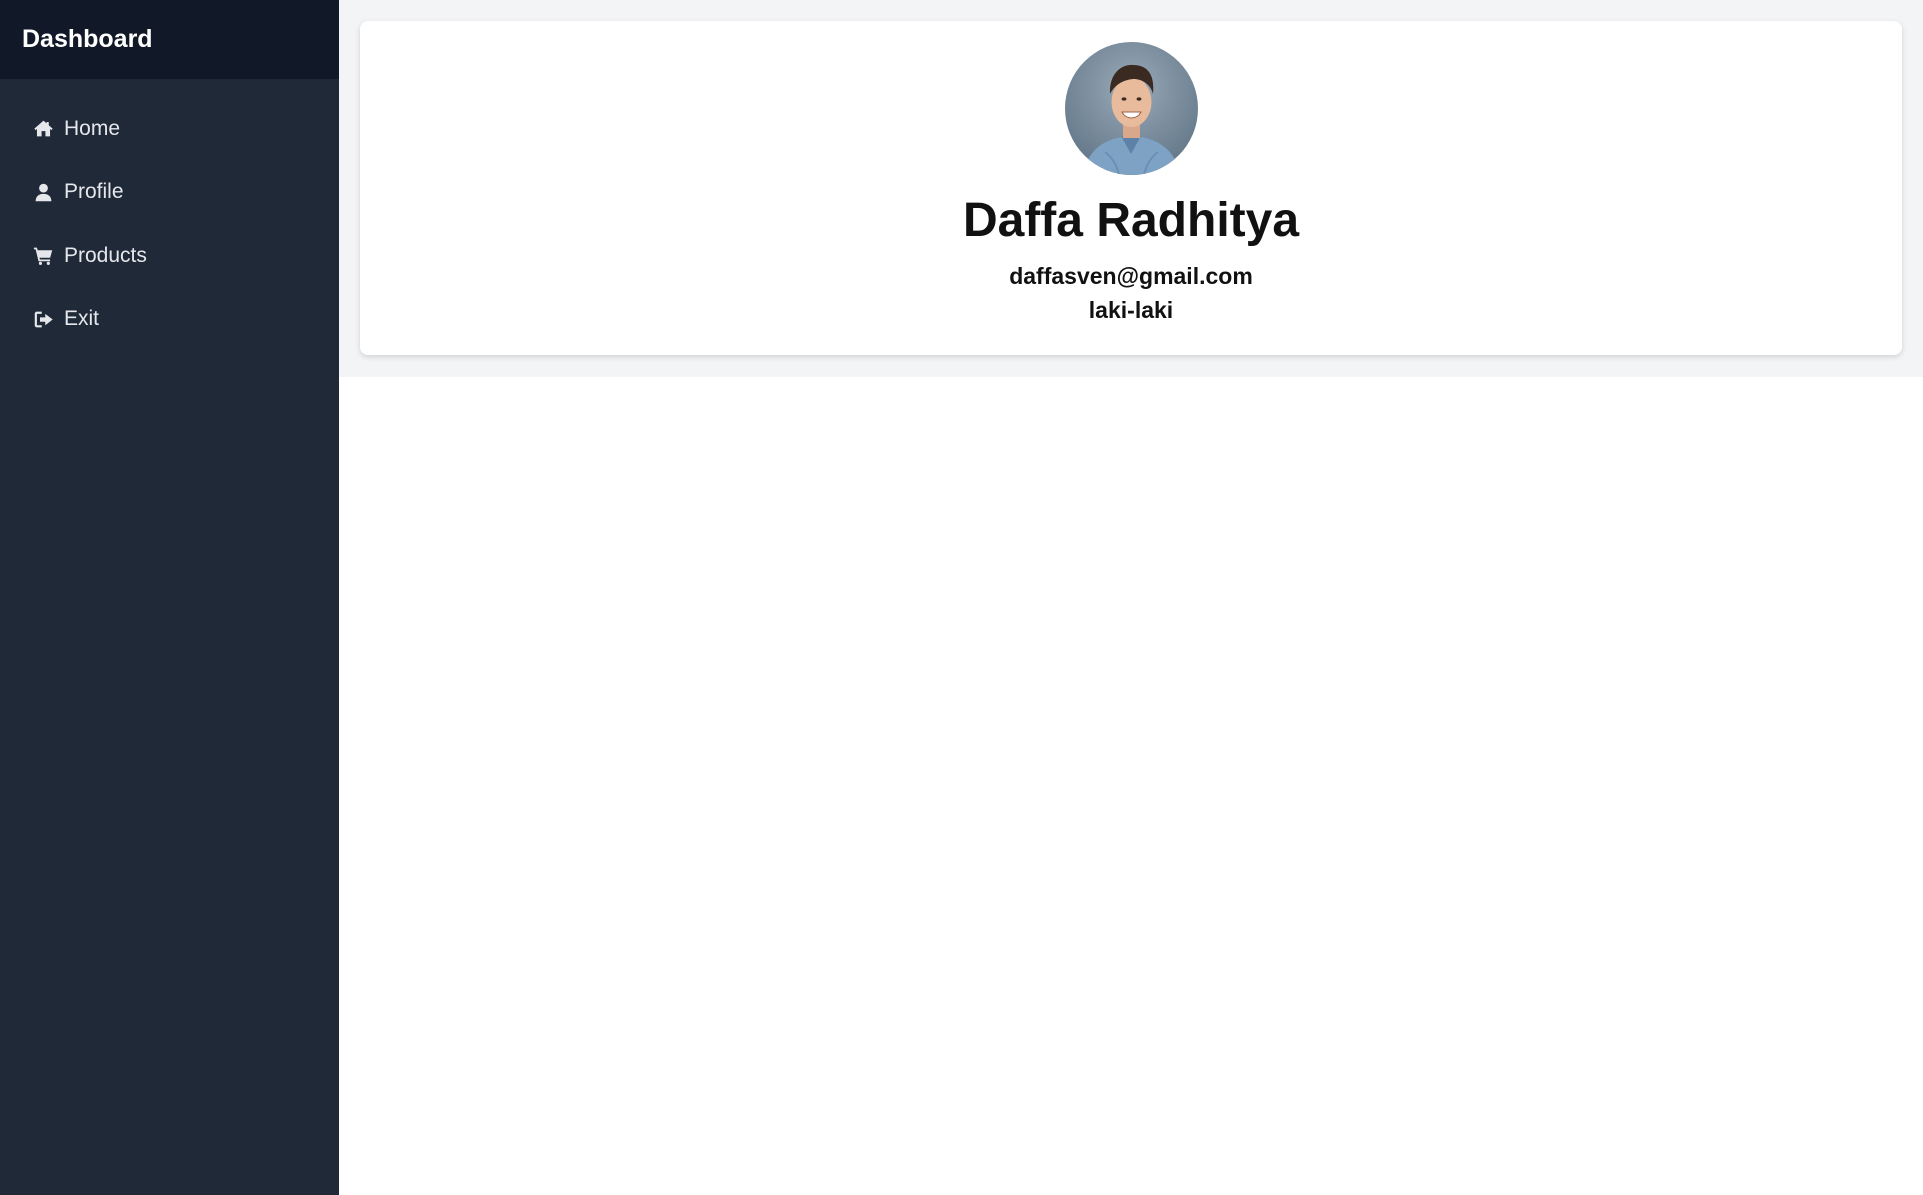 This screenshot has width=1923, height=1195. Describe the element at coordinates (43, 129) in the screenshot. I see `home-icon` at that location.